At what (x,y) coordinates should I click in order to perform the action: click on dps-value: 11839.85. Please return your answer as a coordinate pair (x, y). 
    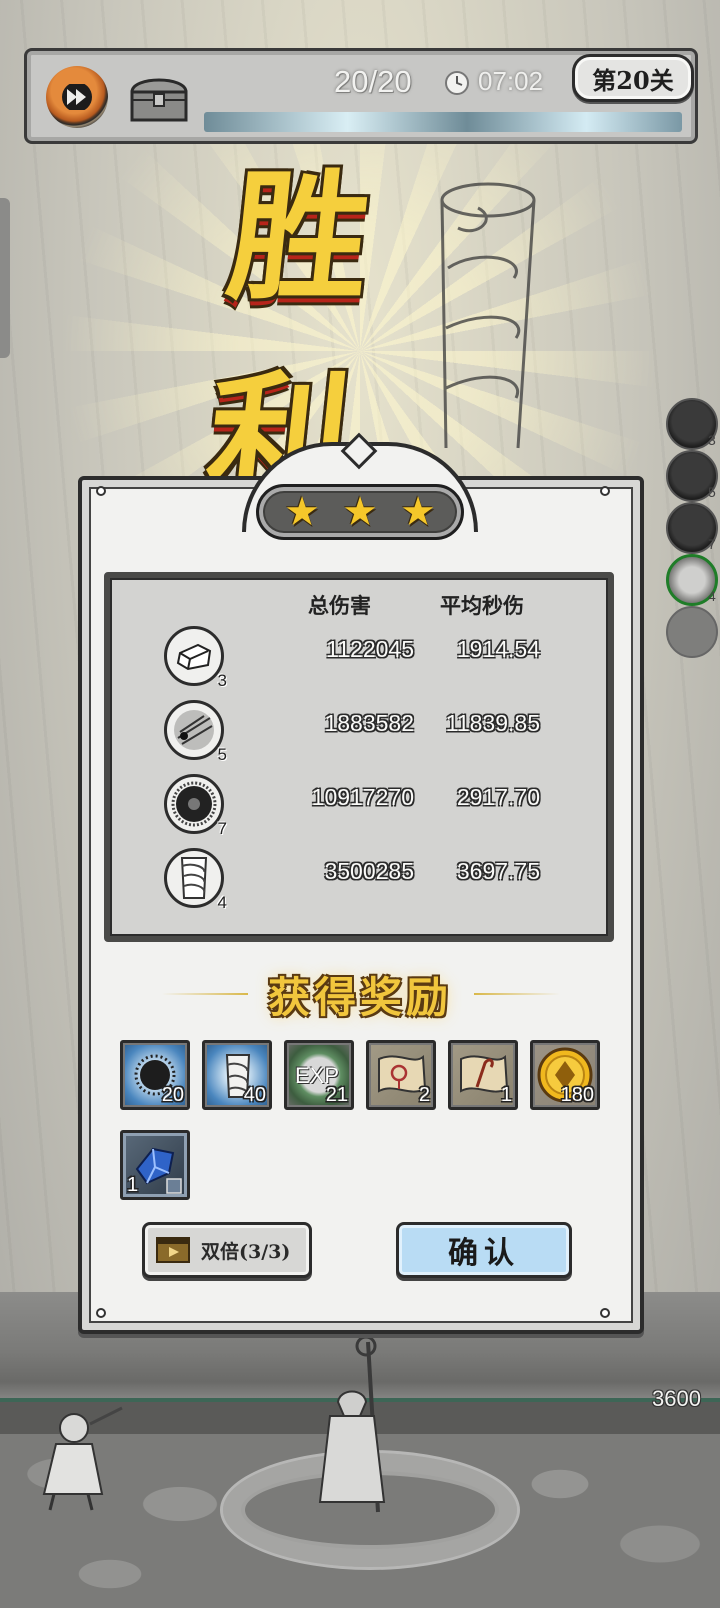
    Looking at the image, I should click on (492, 723).